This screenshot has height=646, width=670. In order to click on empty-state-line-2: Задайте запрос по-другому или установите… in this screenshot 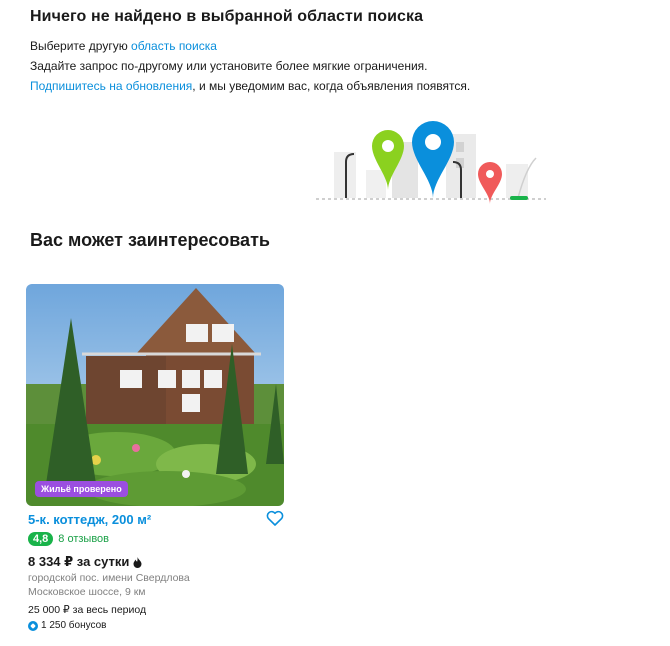, I will do `click(229, 66)`.